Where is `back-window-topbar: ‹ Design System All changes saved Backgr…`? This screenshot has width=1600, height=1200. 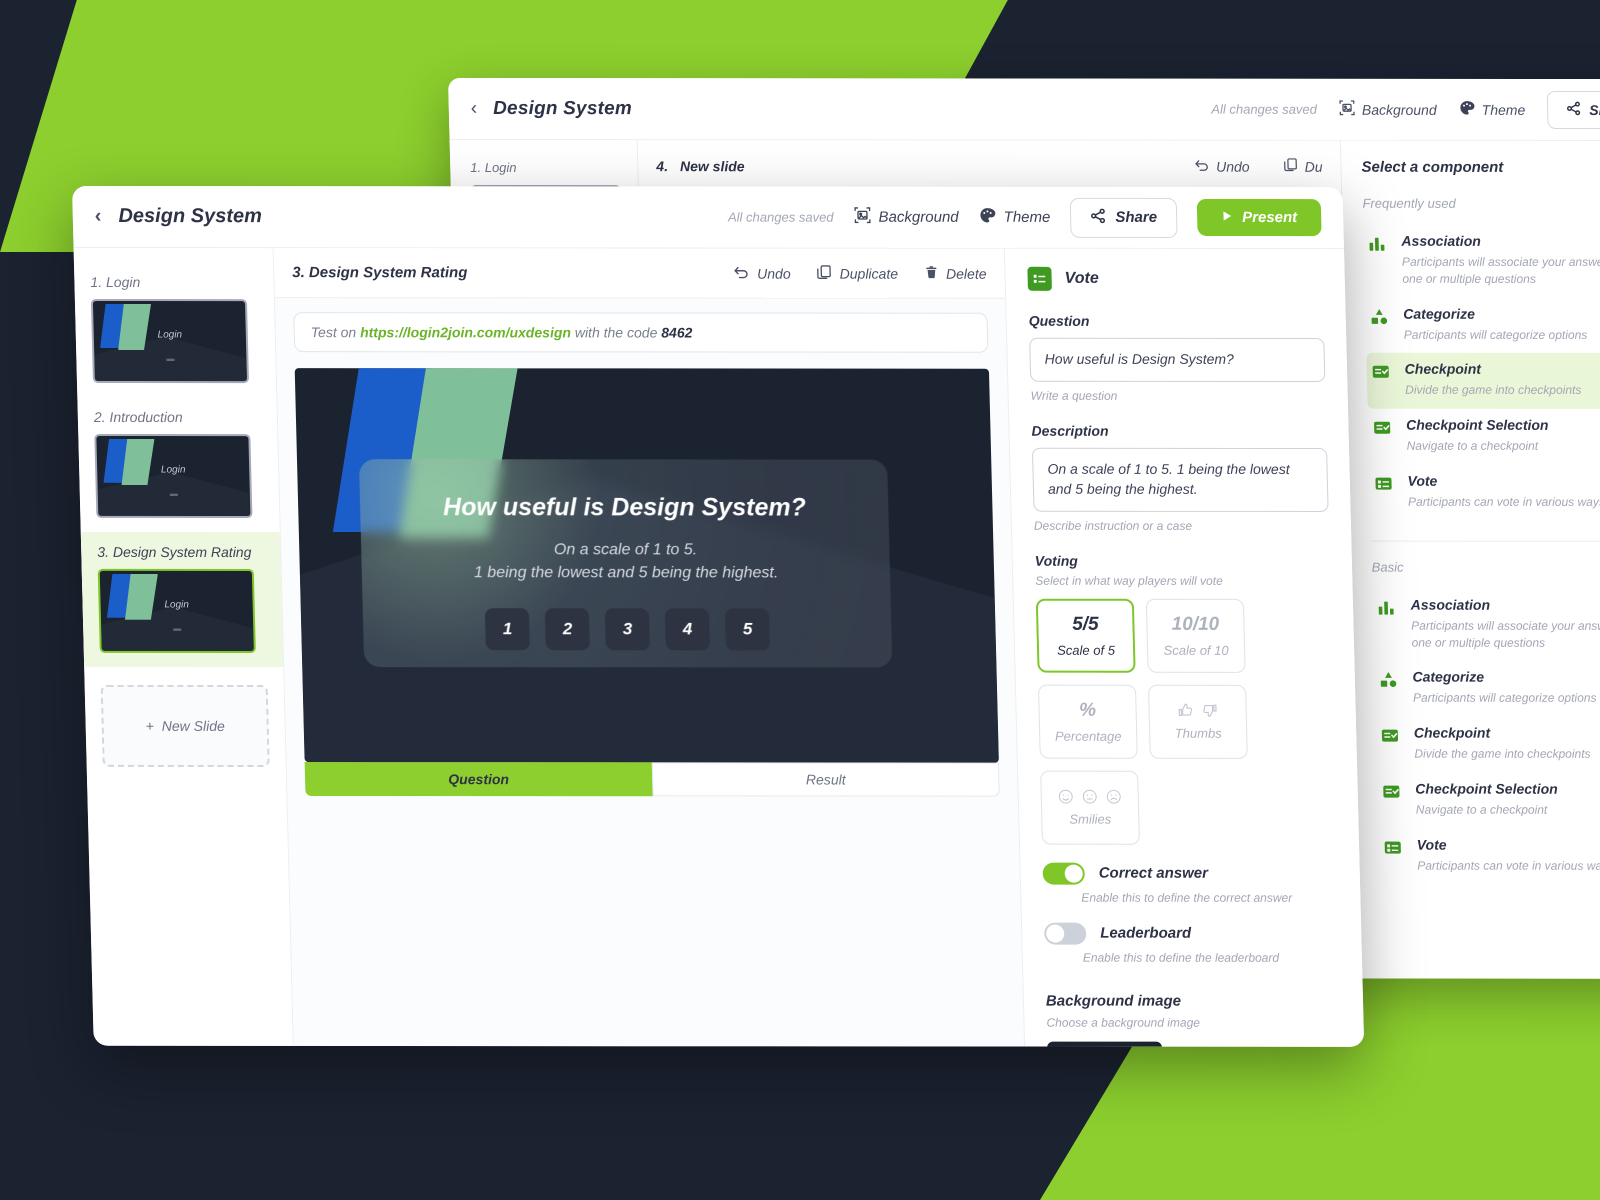 back-window-topbar: ‹ Design System All changes saved Backgr… is located at coordinates (1024, 110).